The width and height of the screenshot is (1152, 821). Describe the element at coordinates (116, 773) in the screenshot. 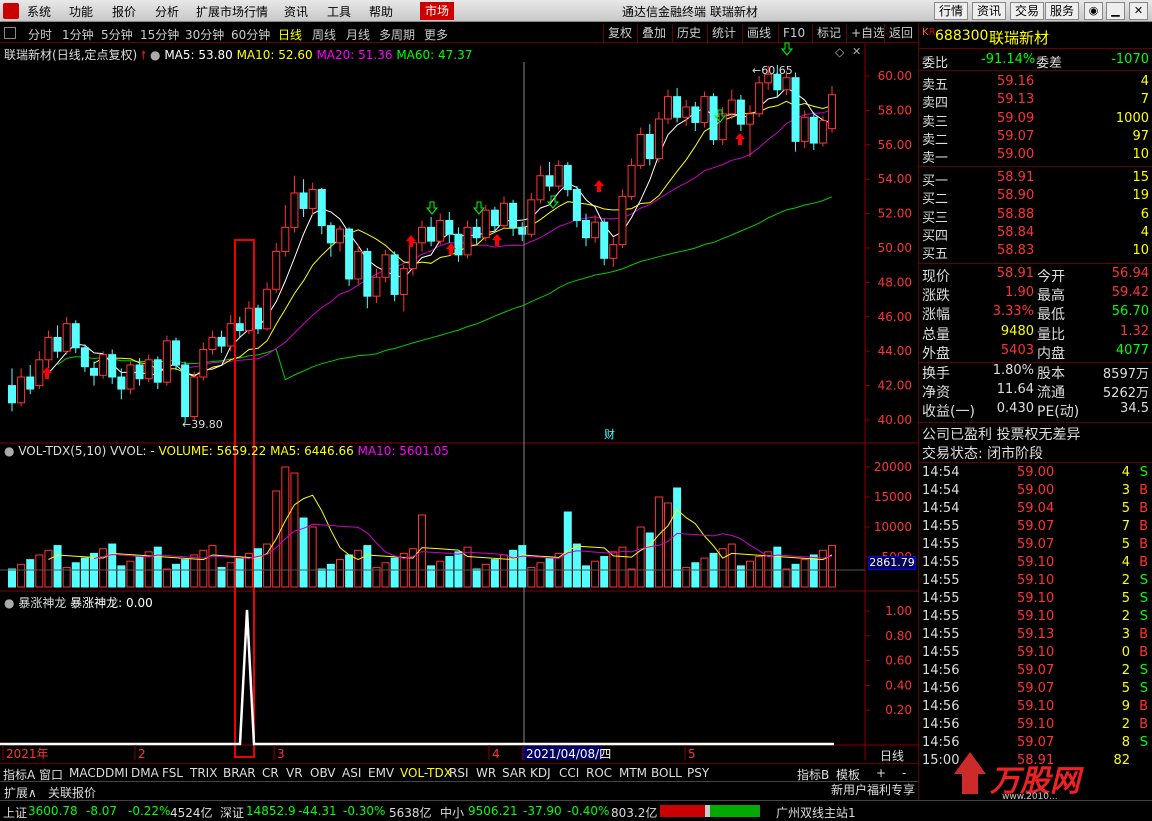

I see `indicator-tab-3: DMI` at that location.